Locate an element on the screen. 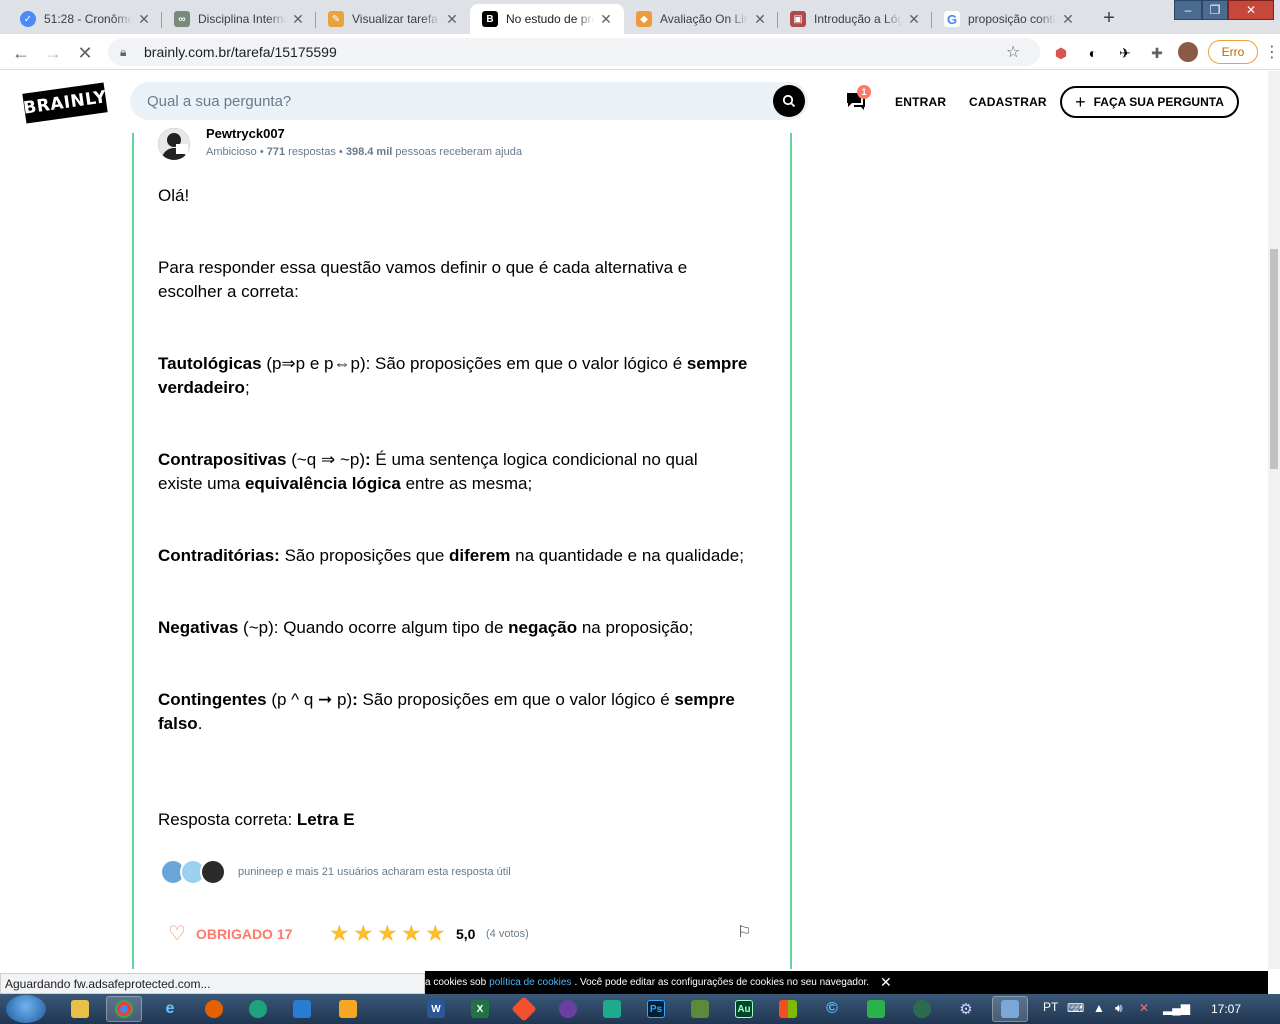 This screenshot has height=1024, width=1280. author-name: Pewtryck007 is located at coordinates (245, 134).